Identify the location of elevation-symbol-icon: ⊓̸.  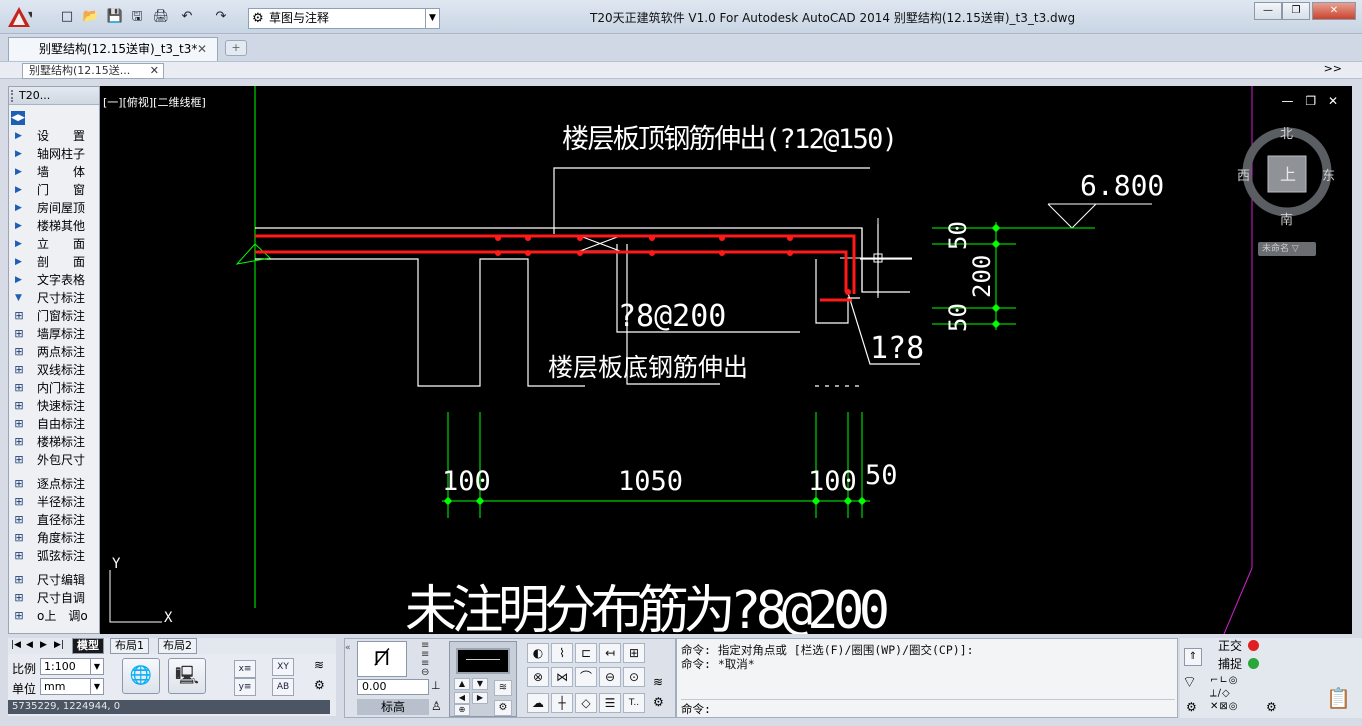
(382, 659).